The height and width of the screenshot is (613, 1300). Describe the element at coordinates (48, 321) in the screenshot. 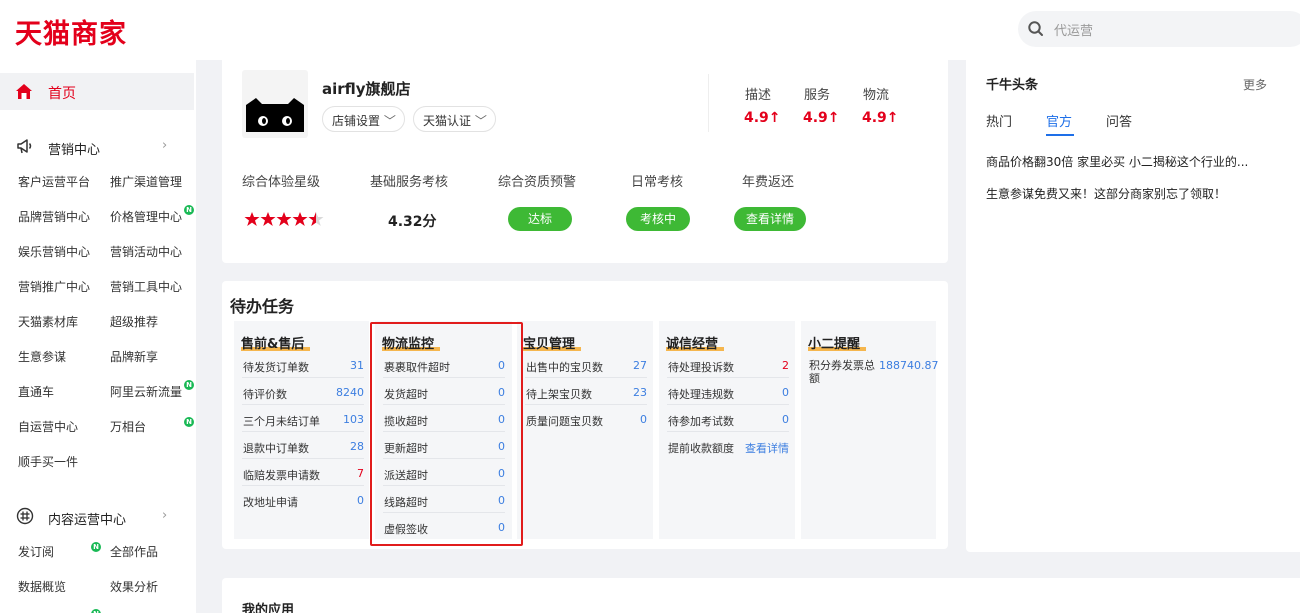

I see `sidebar-item-assets: 天猫素材库` at that location.